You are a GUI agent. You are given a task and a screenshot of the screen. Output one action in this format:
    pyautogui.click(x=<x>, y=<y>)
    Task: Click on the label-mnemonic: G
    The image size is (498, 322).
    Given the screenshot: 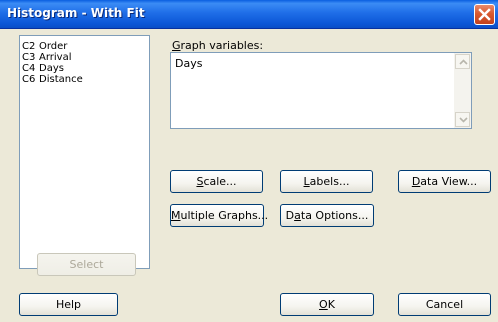 What is the action you would take?
    pyautogui.click(x=176, y=45)
    